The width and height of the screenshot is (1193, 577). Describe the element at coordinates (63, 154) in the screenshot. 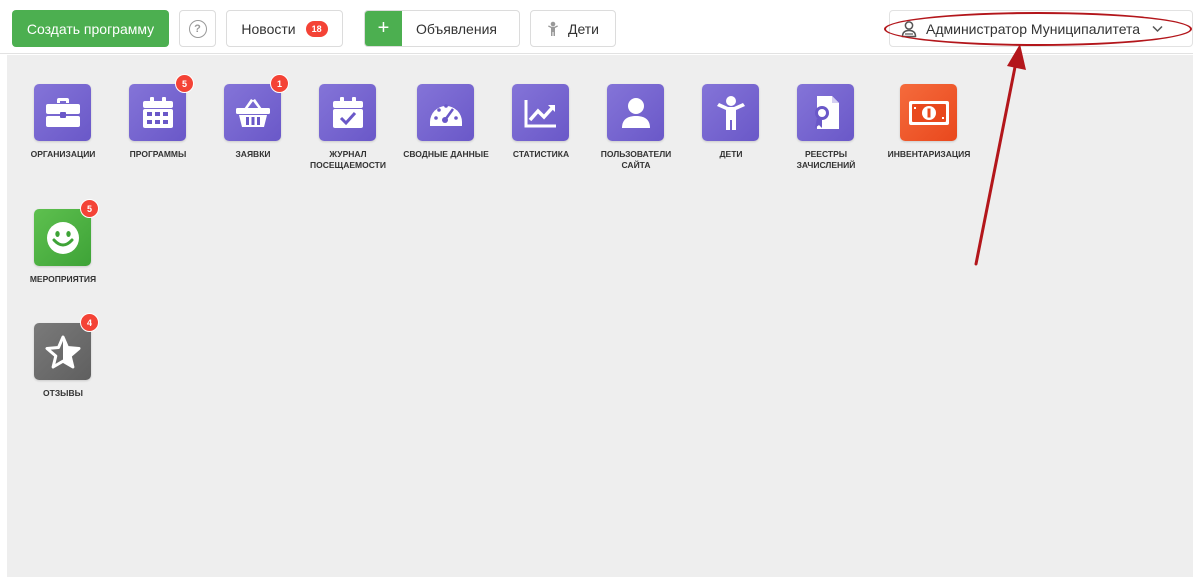

I see `tile-label: Организации` at that location.